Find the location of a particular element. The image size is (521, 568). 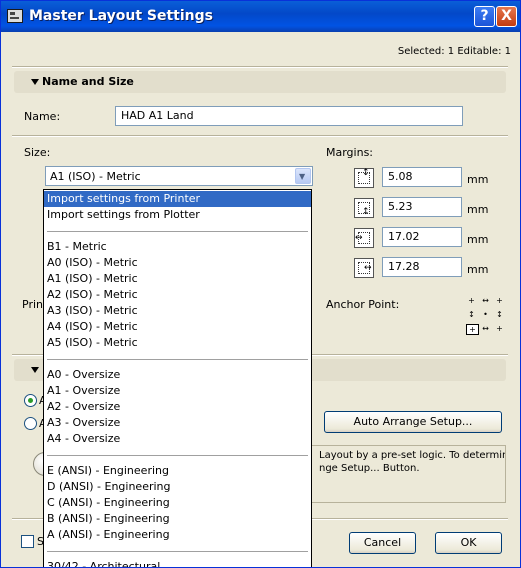

anchor-bottom-right-icon: + is located at coordinates (499, 328).